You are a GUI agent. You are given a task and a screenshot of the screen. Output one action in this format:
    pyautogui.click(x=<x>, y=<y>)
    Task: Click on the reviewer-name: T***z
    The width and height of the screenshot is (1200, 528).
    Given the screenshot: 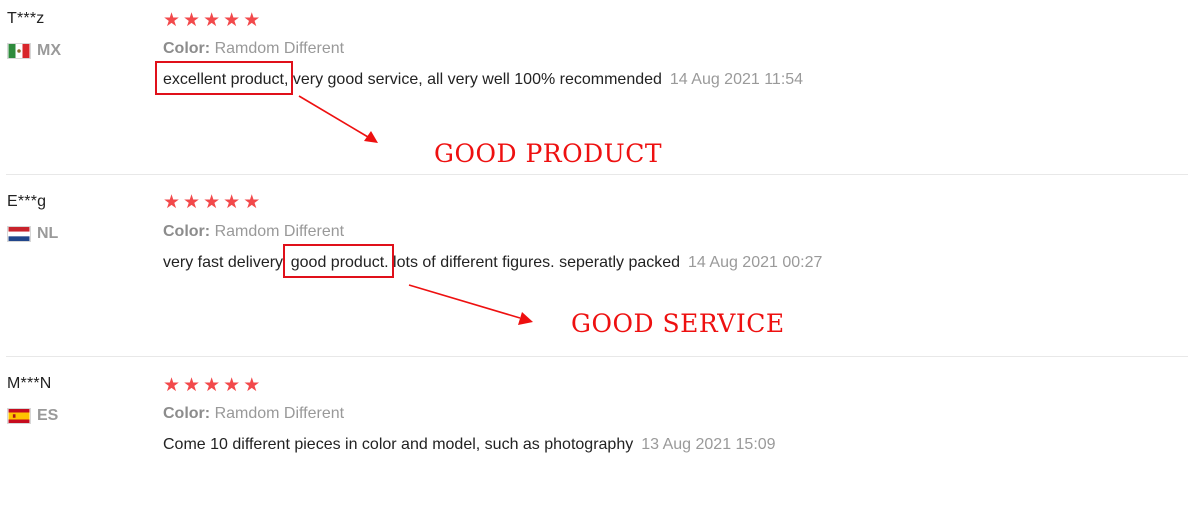 What is the action you would take?
    pyautogui.click(x=26, y=18)
    